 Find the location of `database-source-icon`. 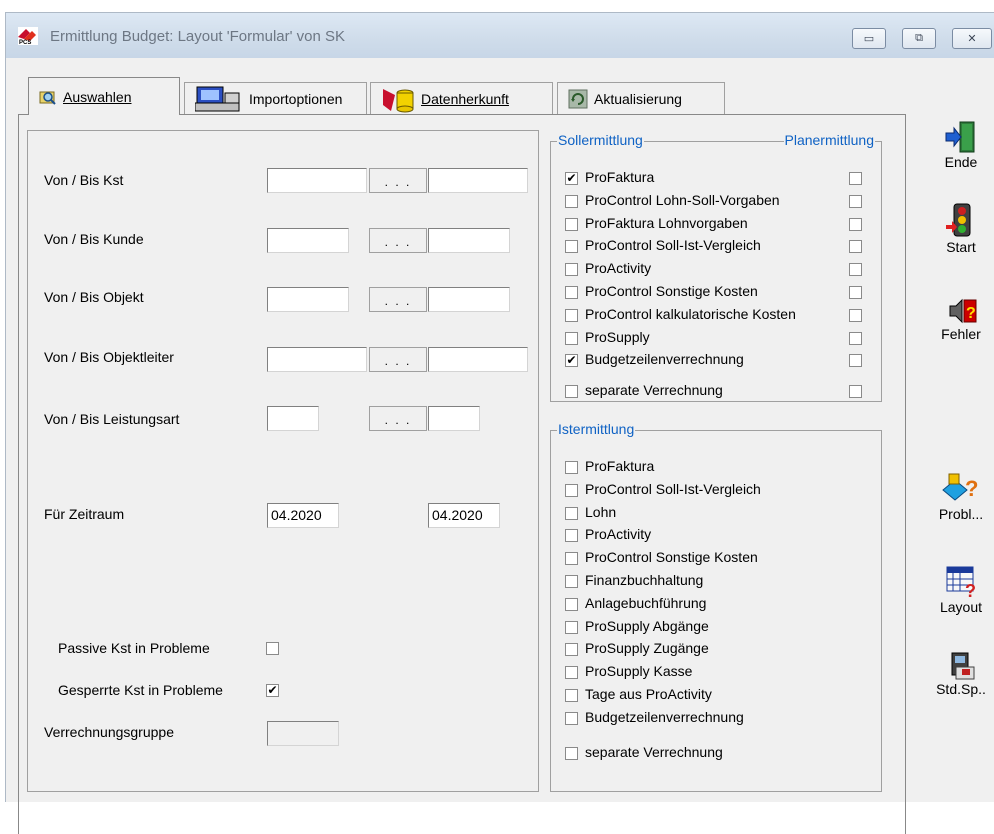

database-source-icon is located at coordinates (398, 100).